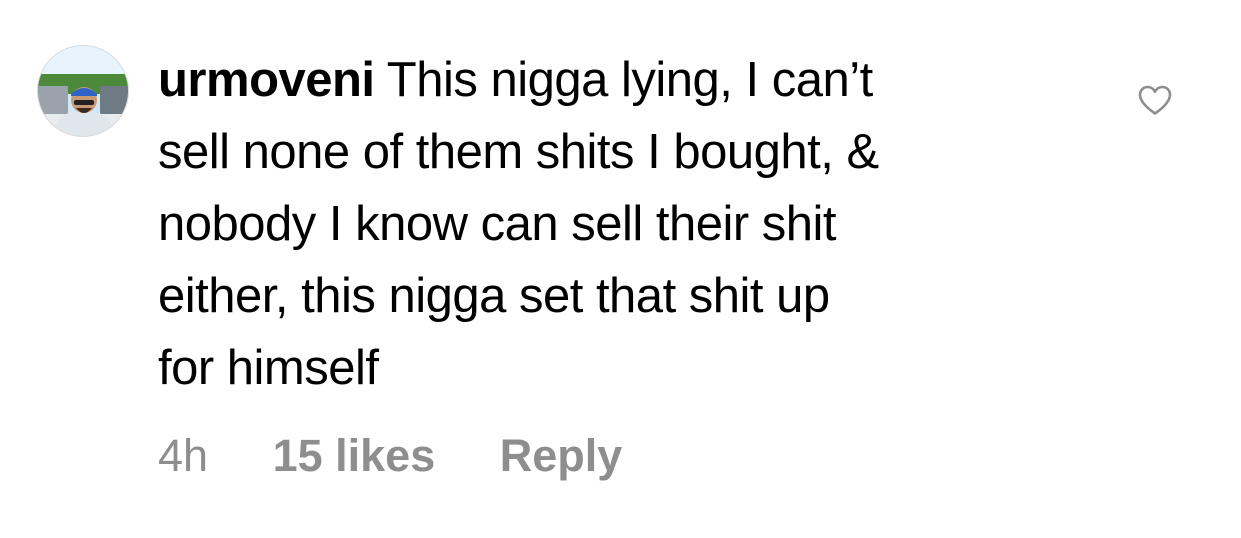 The image size is (1241, 538). I want to click on likes-count: 15 likes, so click(354, 456).